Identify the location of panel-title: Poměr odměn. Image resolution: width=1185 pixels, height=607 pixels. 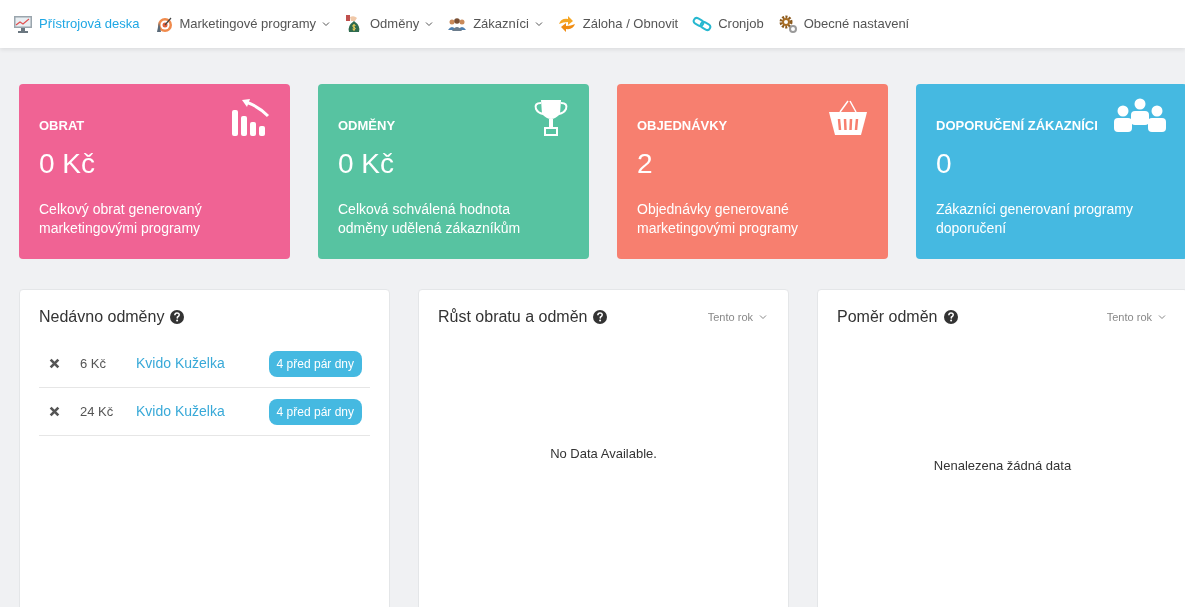
(887, 317).